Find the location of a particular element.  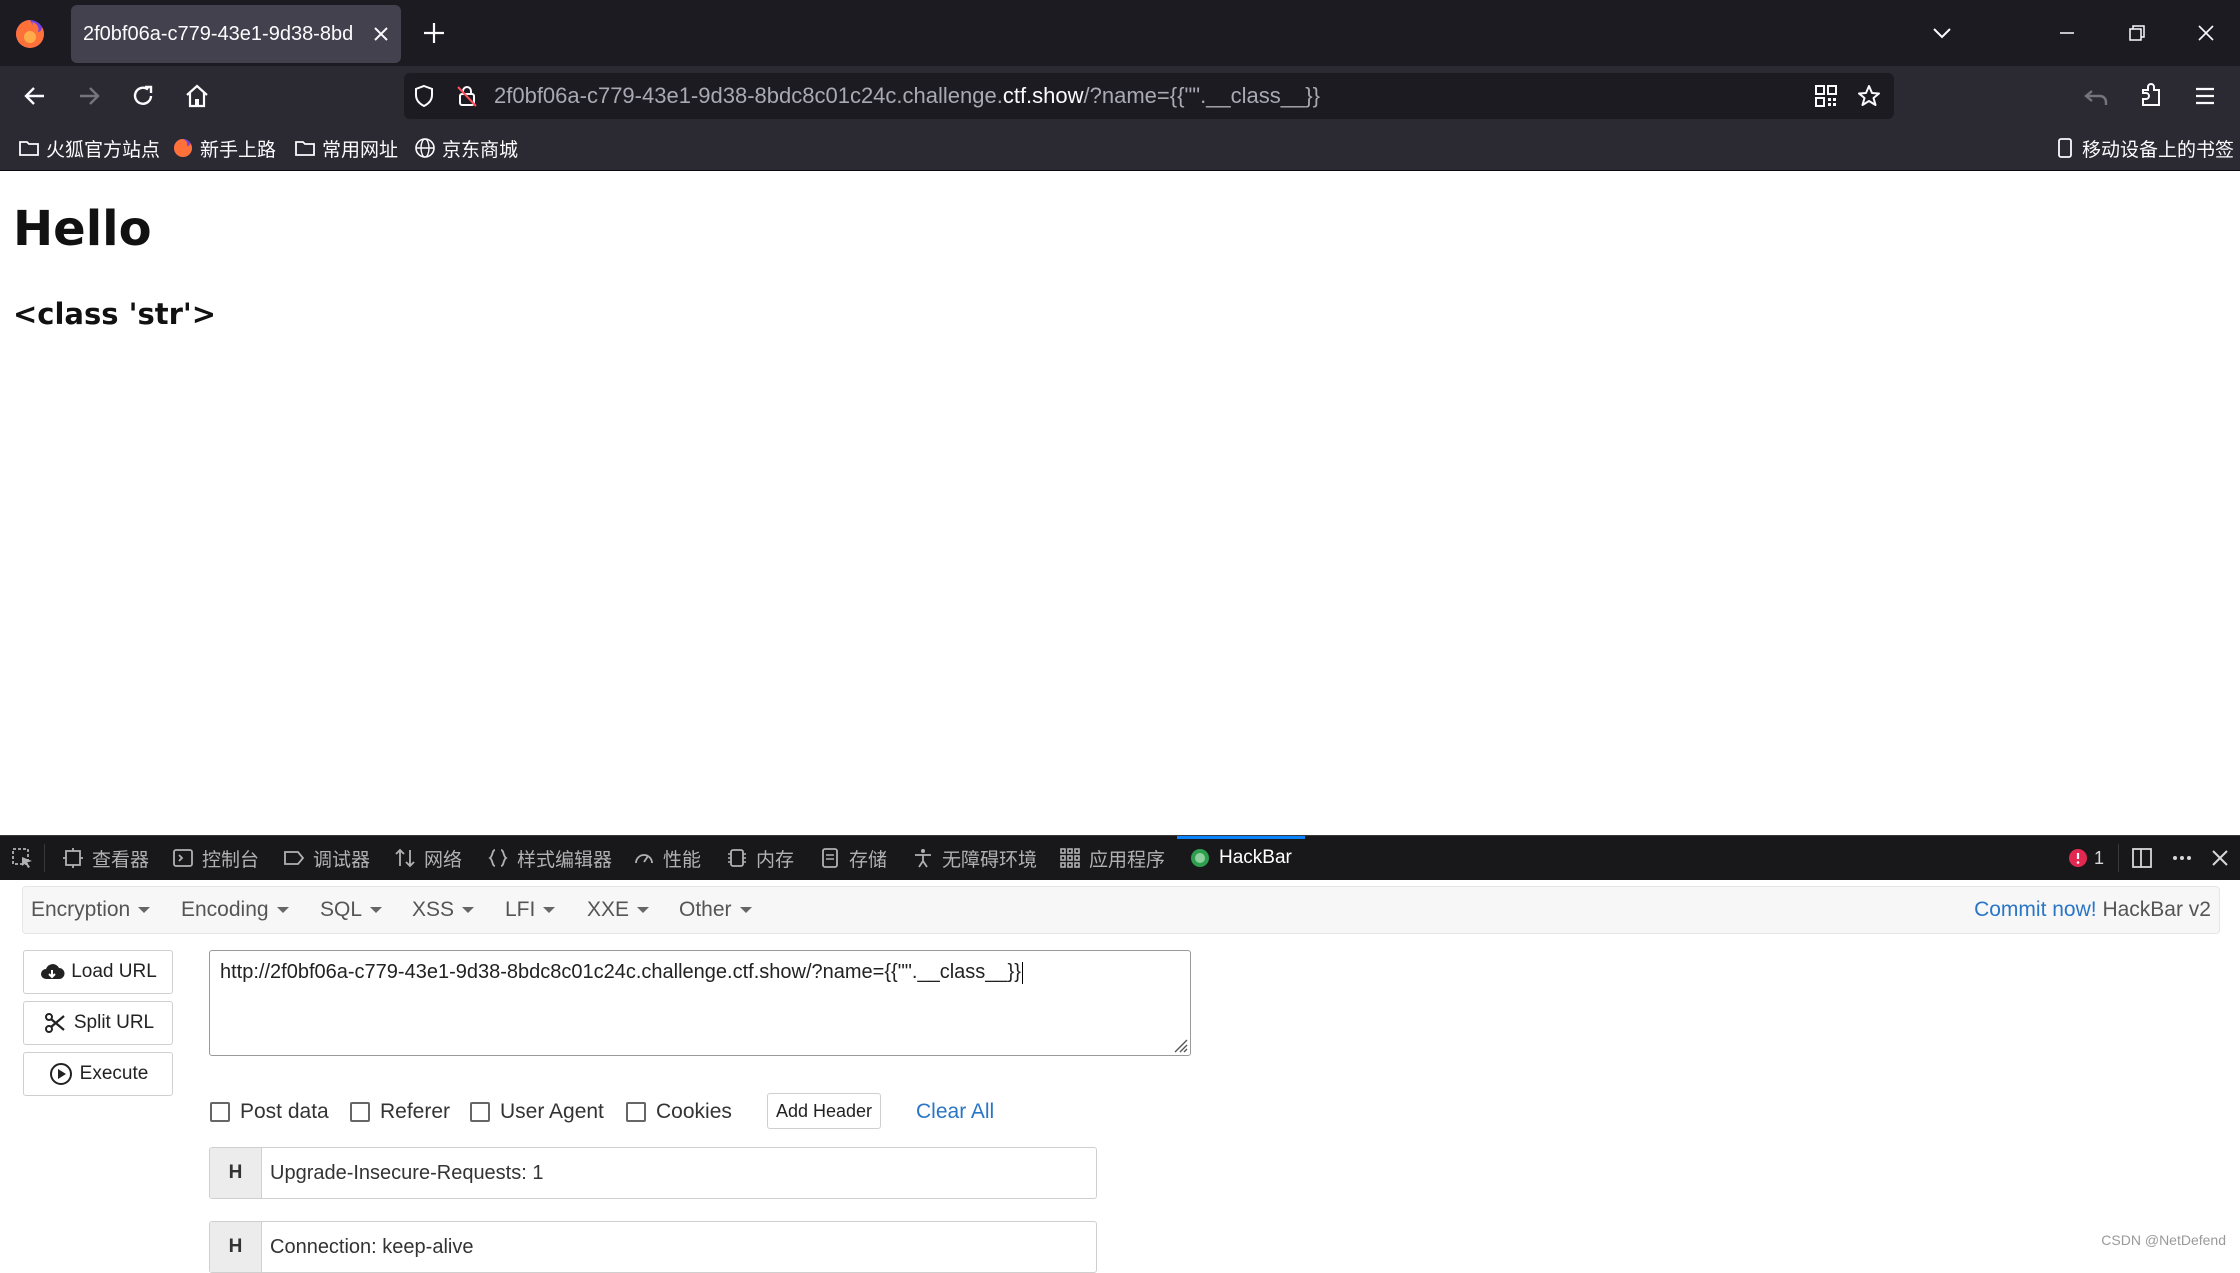

hamburger-menu-icon is located at coordinates (2205, 96).